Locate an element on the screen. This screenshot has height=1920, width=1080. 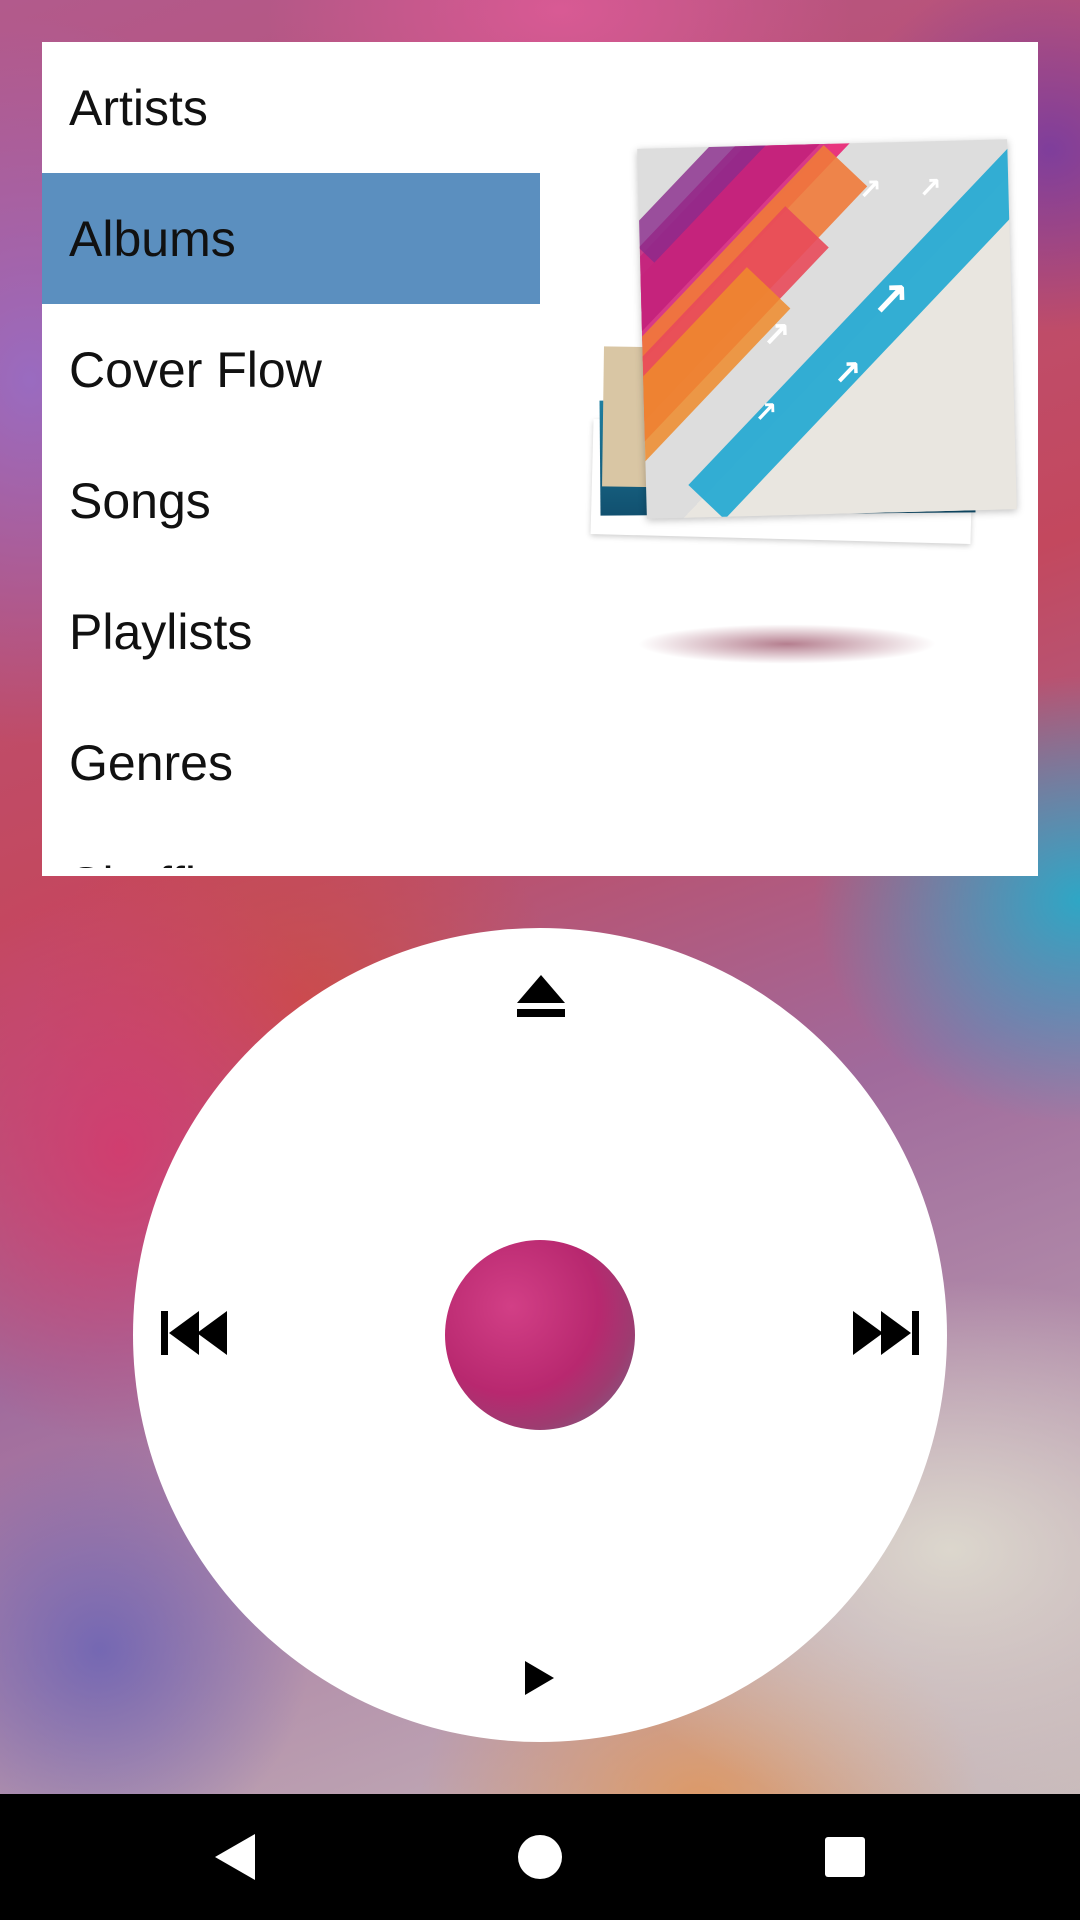
album-art-stack: ↗ ↗ ↗ ↗ ↗ ↗ is located at coordinates (812, 394).